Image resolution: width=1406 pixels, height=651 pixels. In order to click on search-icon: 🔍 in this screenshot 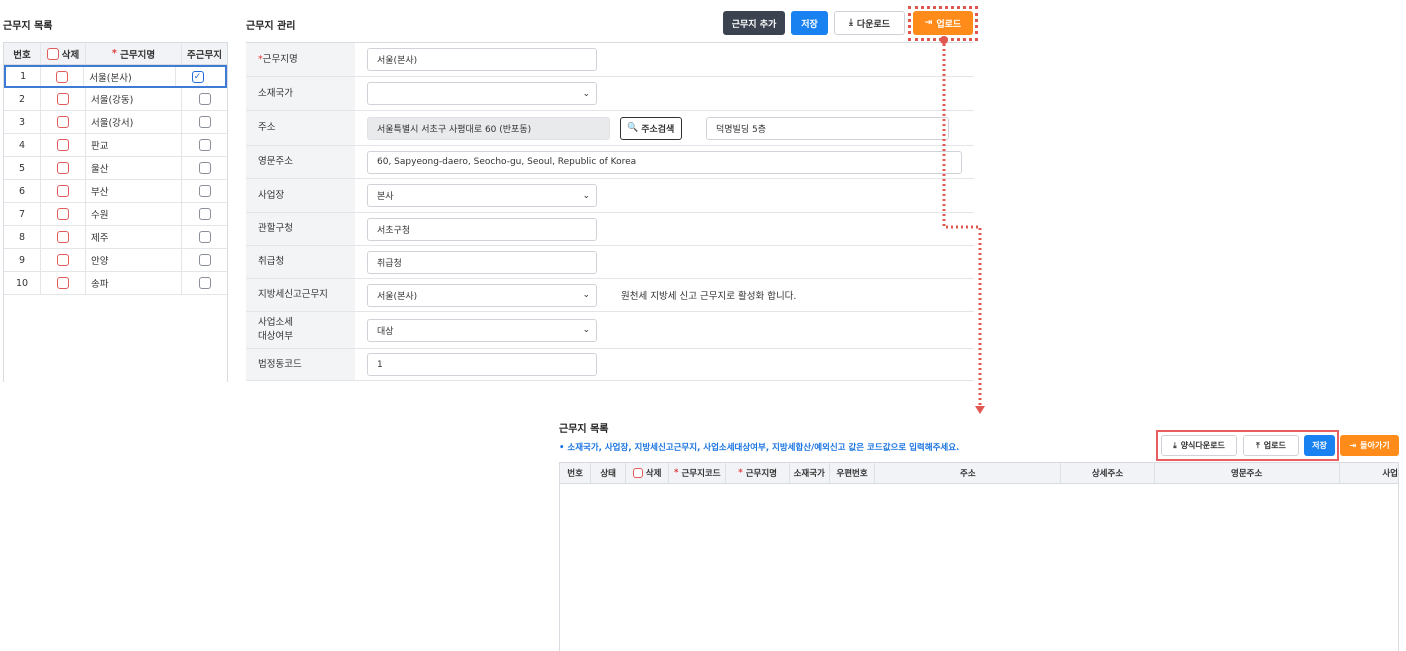, I will do `click(633, 128)`.